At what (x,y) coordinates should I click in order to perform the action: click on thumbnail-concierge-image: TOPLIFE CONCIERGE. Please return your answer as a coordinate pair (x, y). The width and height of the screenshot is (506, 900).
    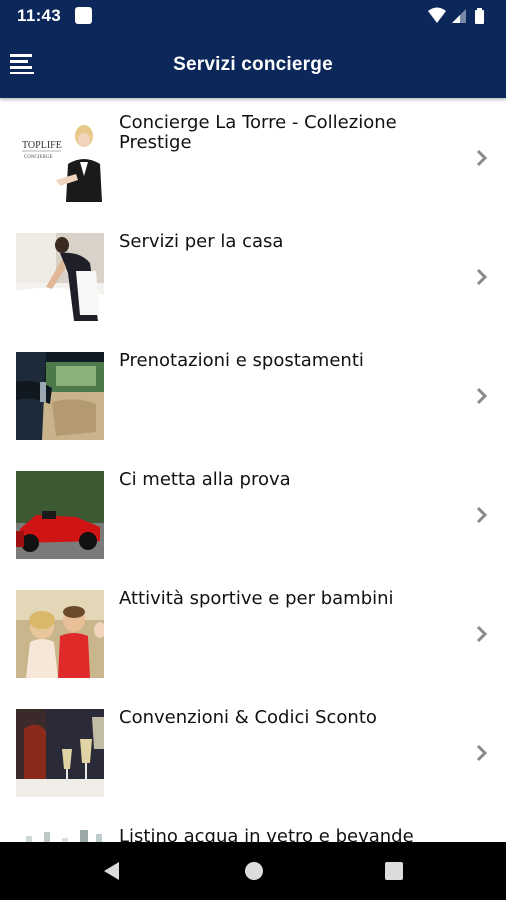
    Looking at the image, I should click on (60, 158).